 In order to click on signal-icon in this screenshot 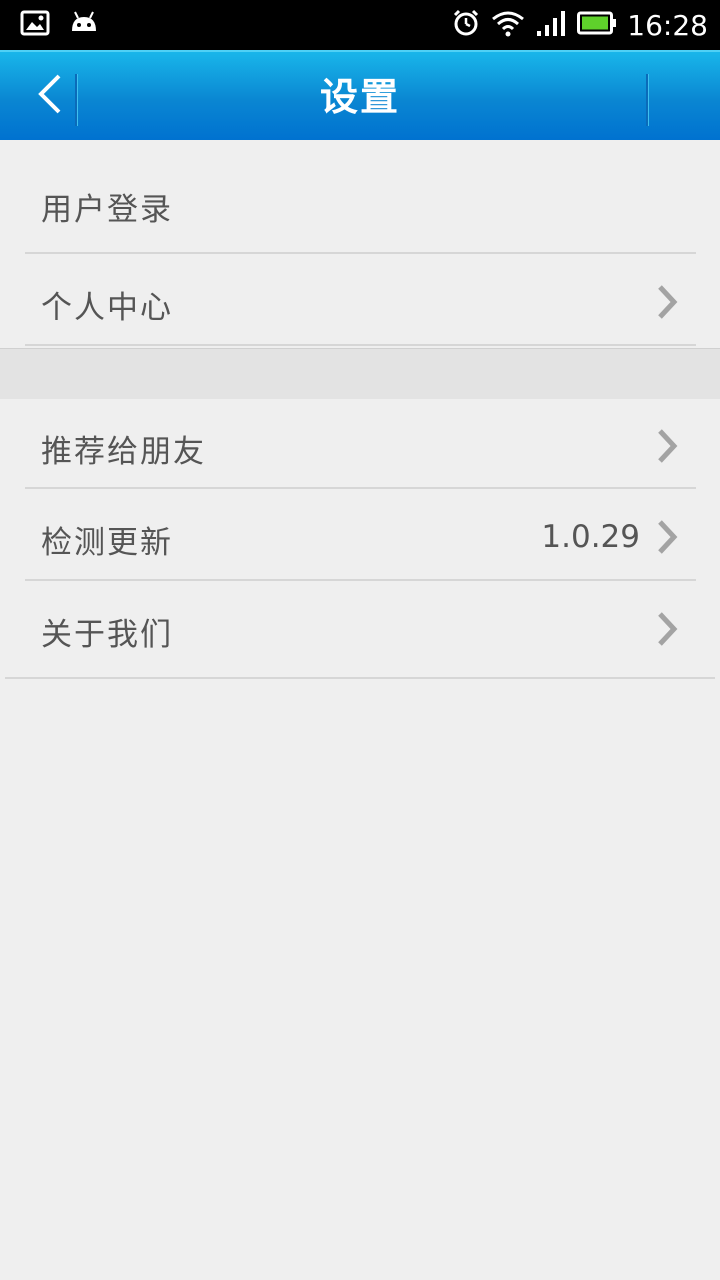, I will do `click(551, 25)`.